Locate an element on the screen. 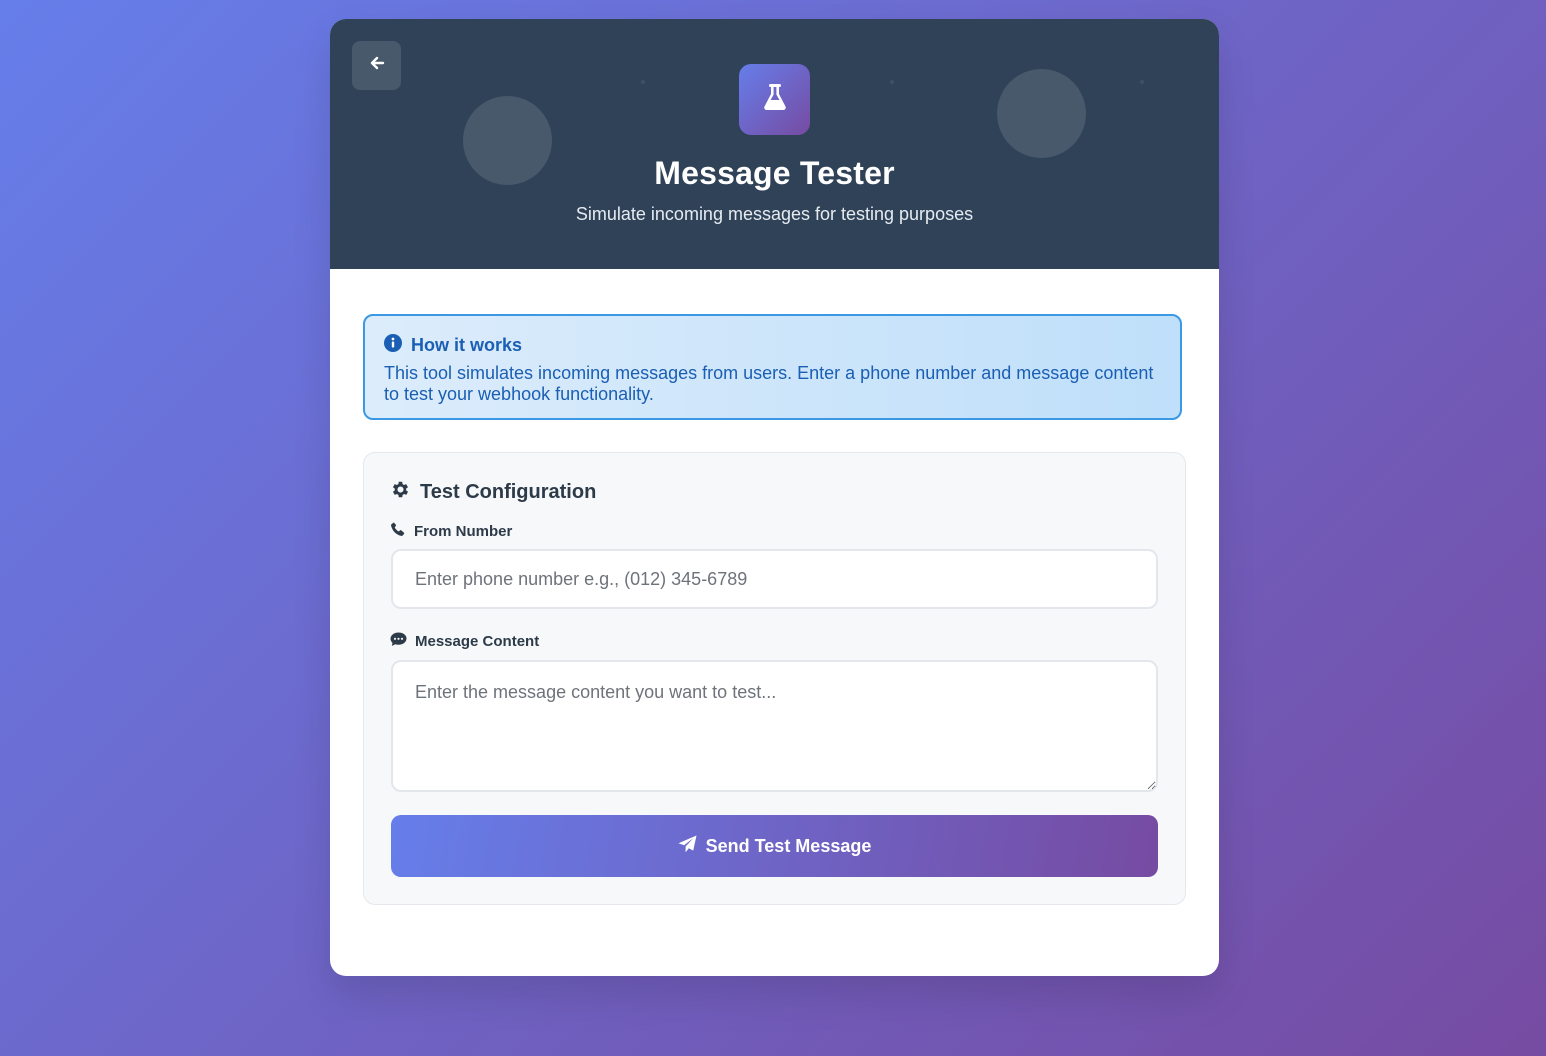 Image resolution: width=1546 pixels, height=1056 pixels. gear-icon is located at coordinates (400, 492).